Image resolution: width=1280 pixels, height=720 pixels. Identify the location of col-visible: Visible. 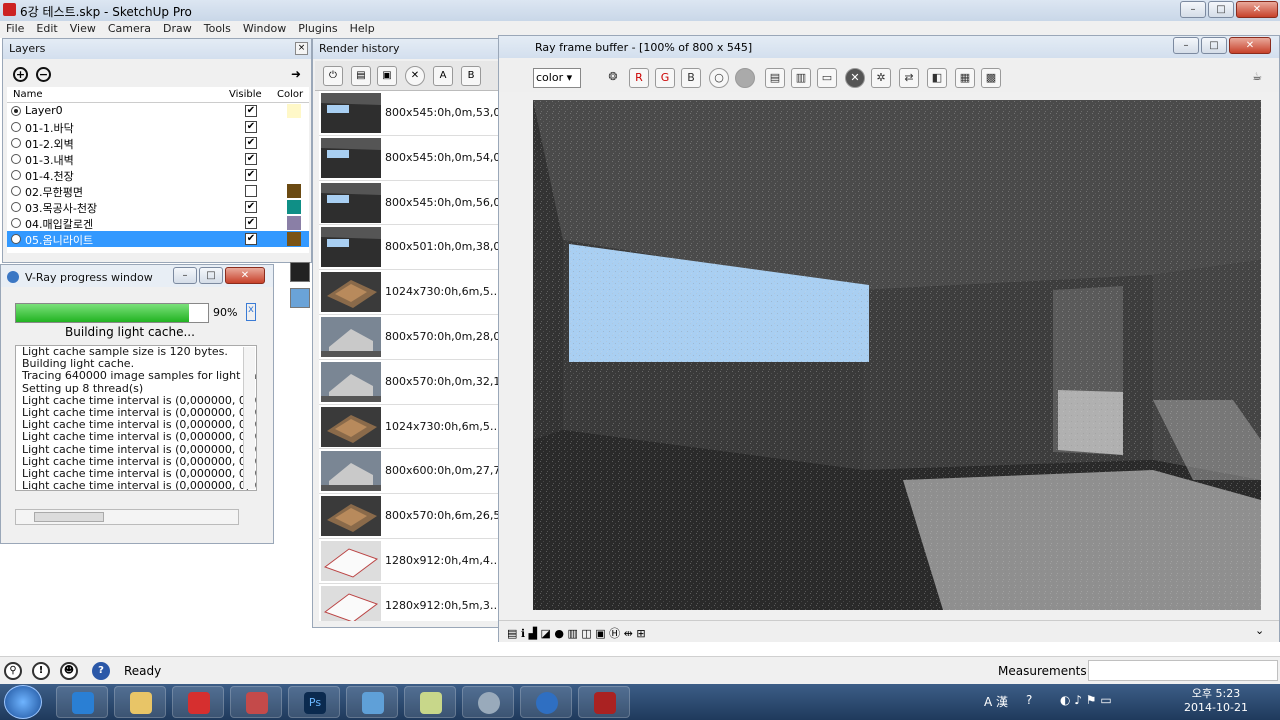
(245, 94).